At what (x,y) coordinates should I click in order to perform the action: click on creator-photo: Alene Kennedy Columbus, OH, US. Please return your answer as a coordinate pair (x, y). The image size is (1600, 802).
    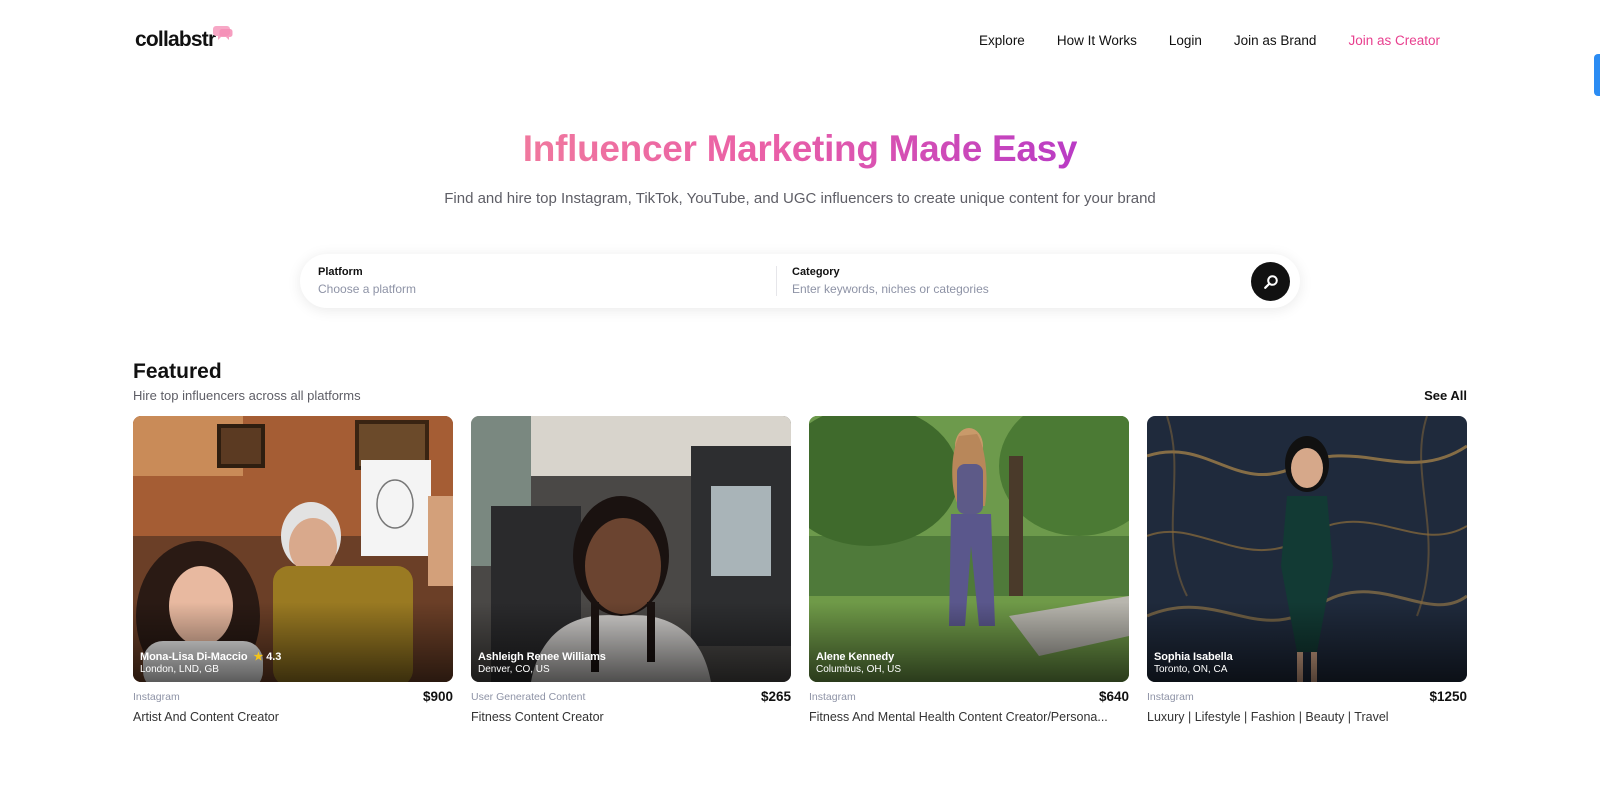
    Looking at the image, I should click on (969, 549).